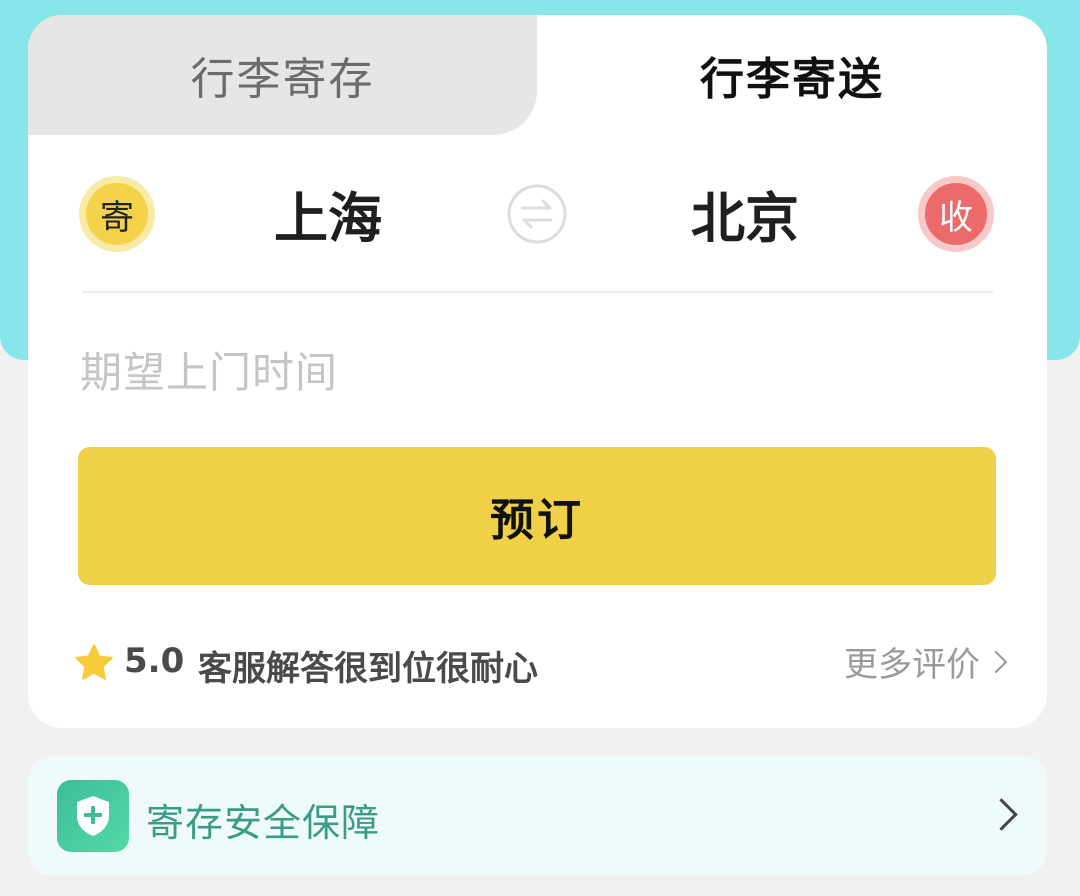 This screenshot has width=1080, height=896. What do you see at coordinates (745, 218) in the screenshot?
I see `destination-city-label: 北京` at bounding box center [745, 218].